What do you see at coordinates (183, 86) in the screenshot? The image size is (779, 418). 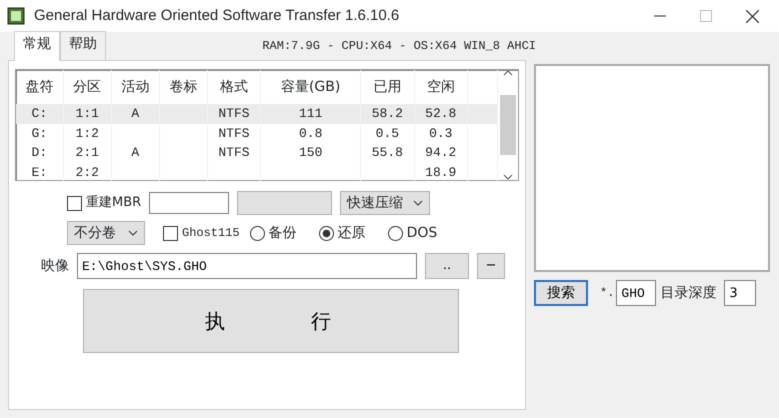 I see `column-header: 卷标` at bounding box center [183, 86].